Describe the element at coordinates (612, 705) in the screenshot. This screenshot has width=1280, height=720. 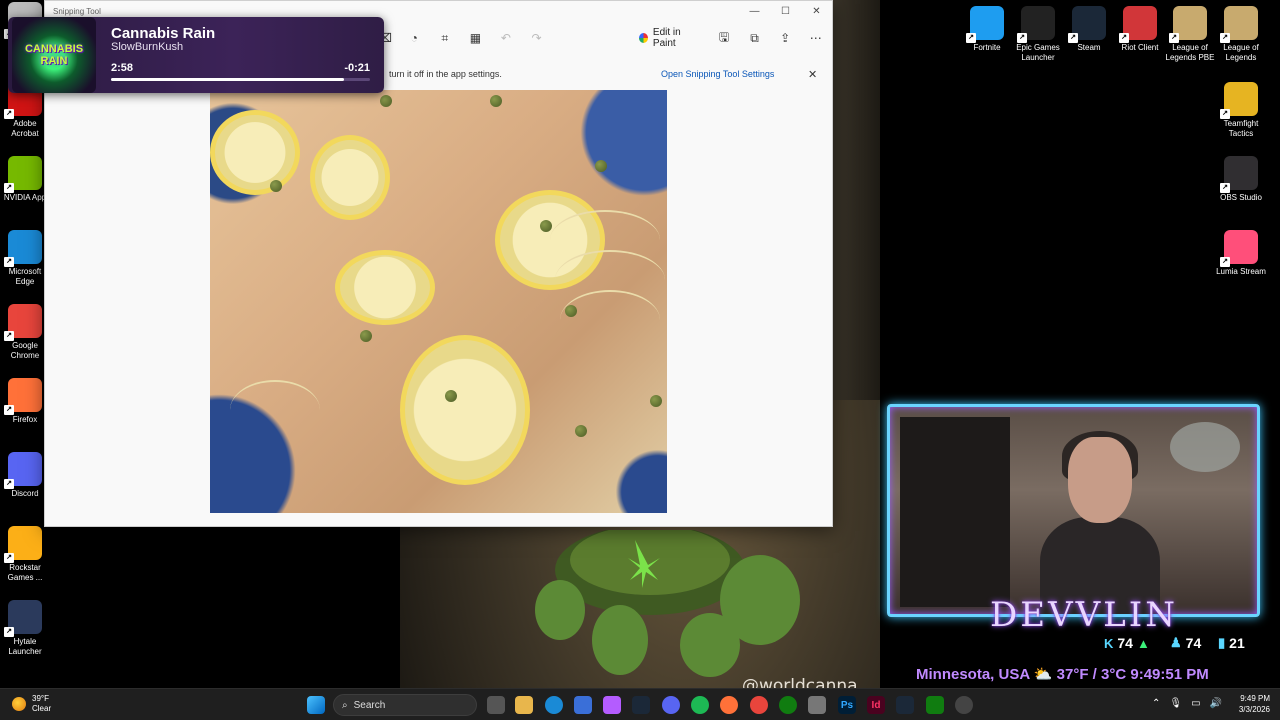
I see `copilot-icon` at that location.